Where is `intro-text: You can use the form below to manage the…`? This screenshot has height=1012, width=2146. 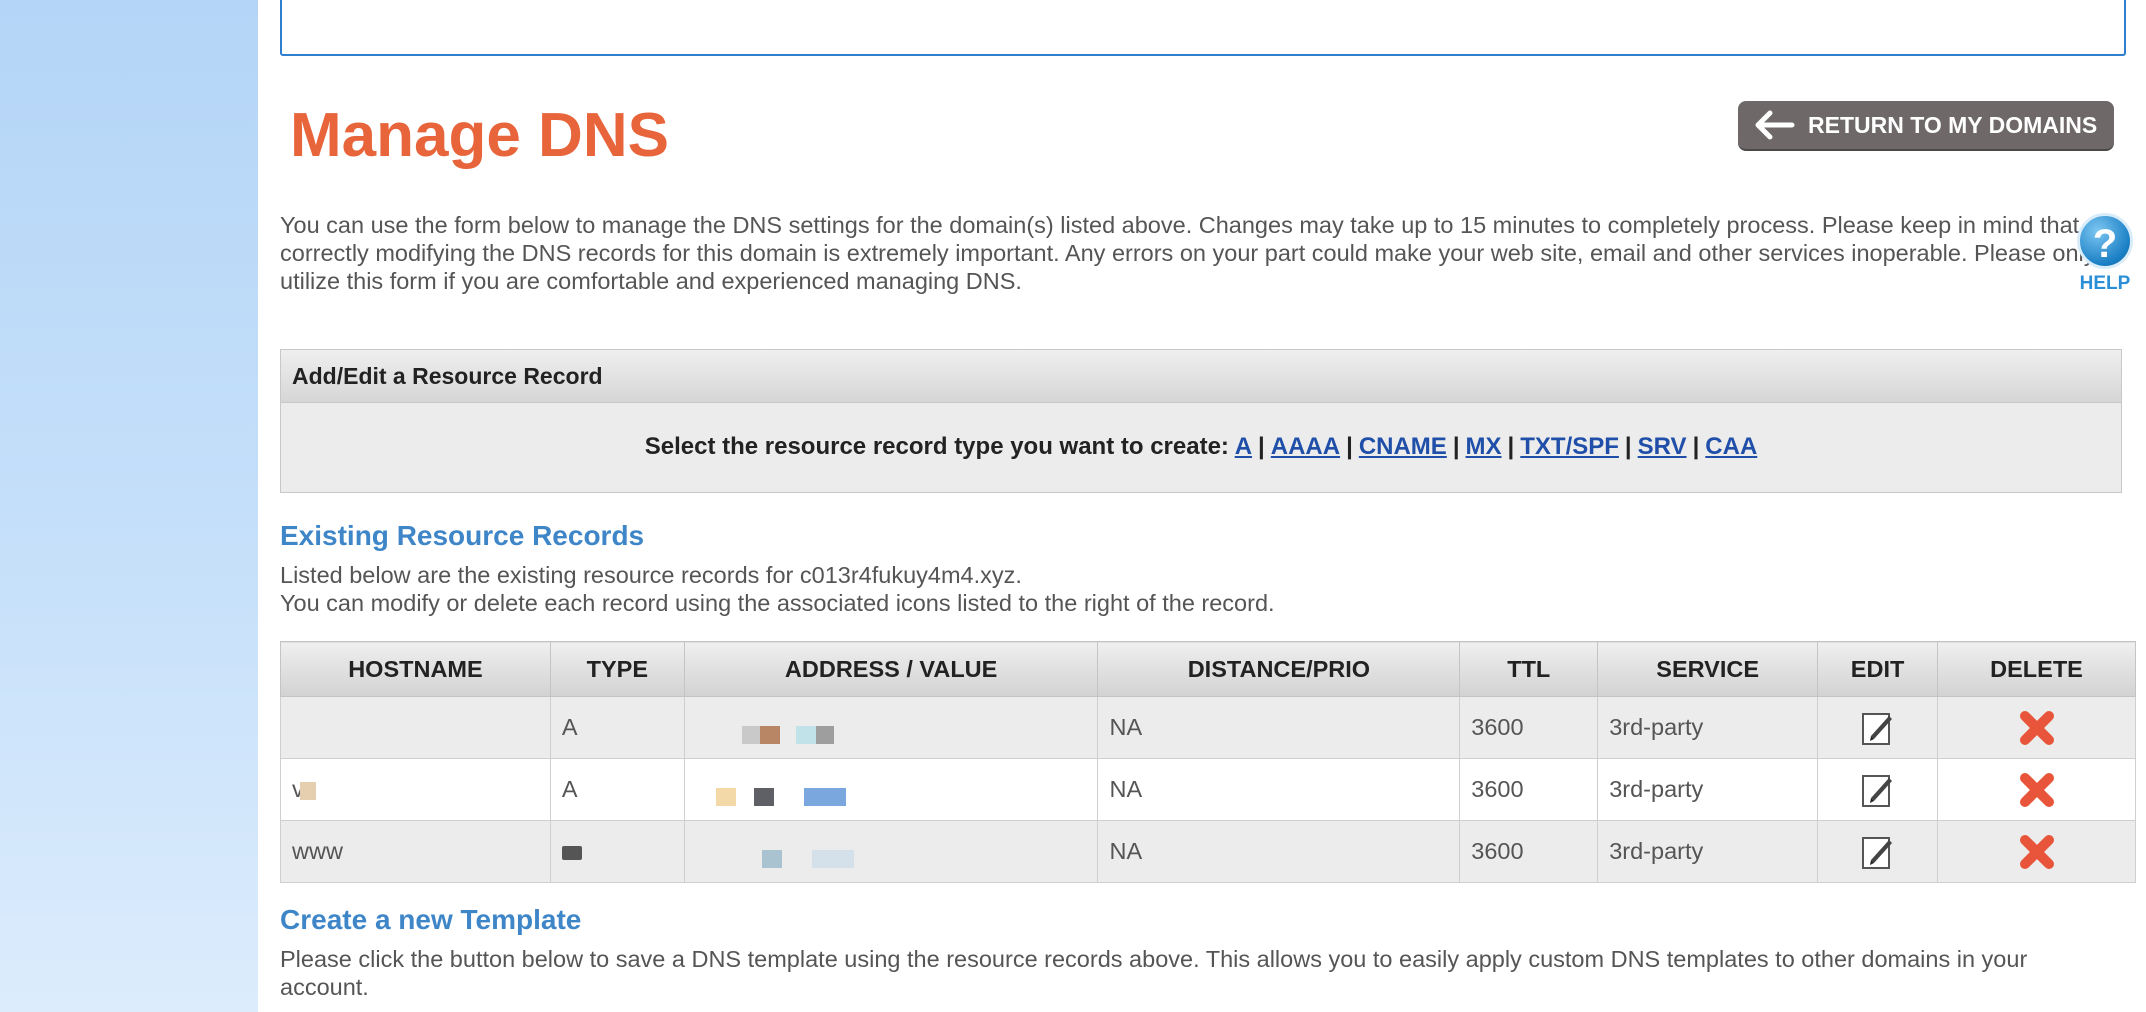 intro-text: You can use the form below to manage the… is located at coordinates (1188, 253).